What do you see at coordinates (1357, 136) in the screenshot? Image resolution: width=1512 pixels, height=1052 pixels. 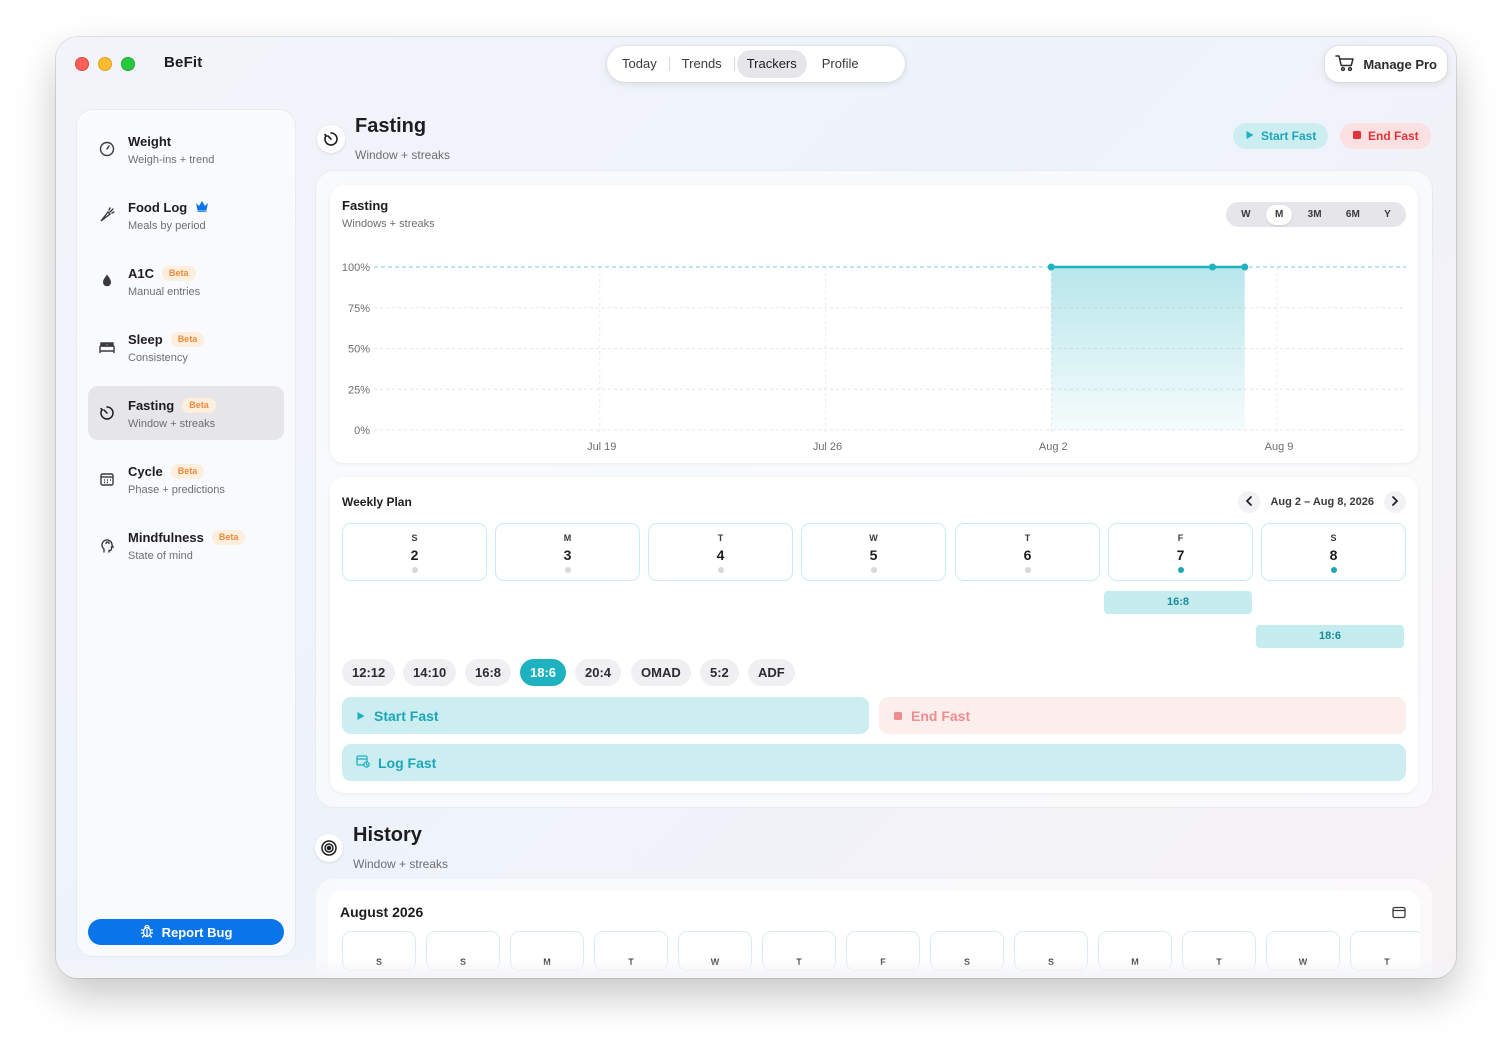 I see `stop-icon` at bounding box center [1357, 136].